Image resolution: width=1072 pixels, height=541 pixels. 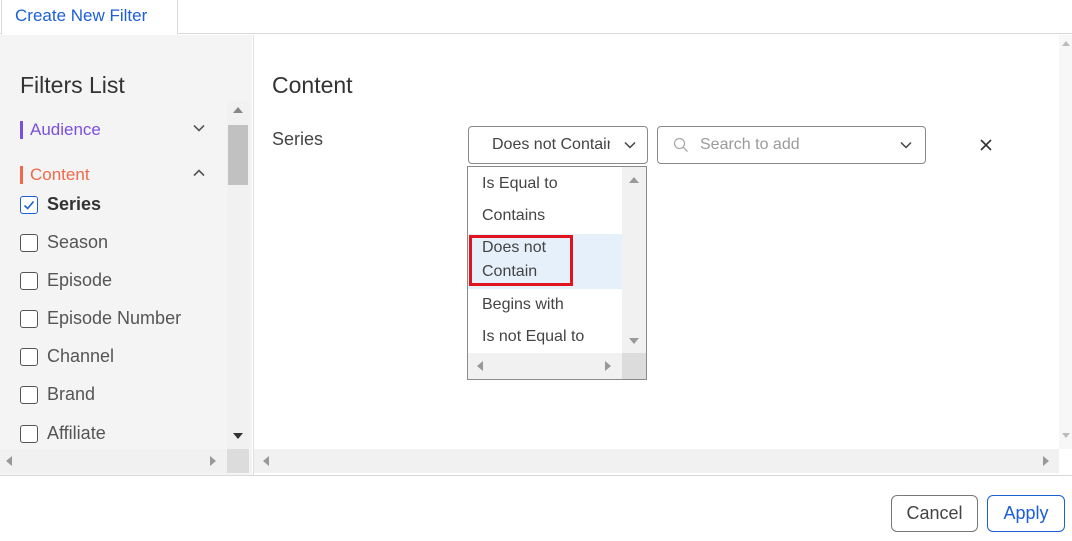 I want to click on close-icon, so click(x=986, y=145).